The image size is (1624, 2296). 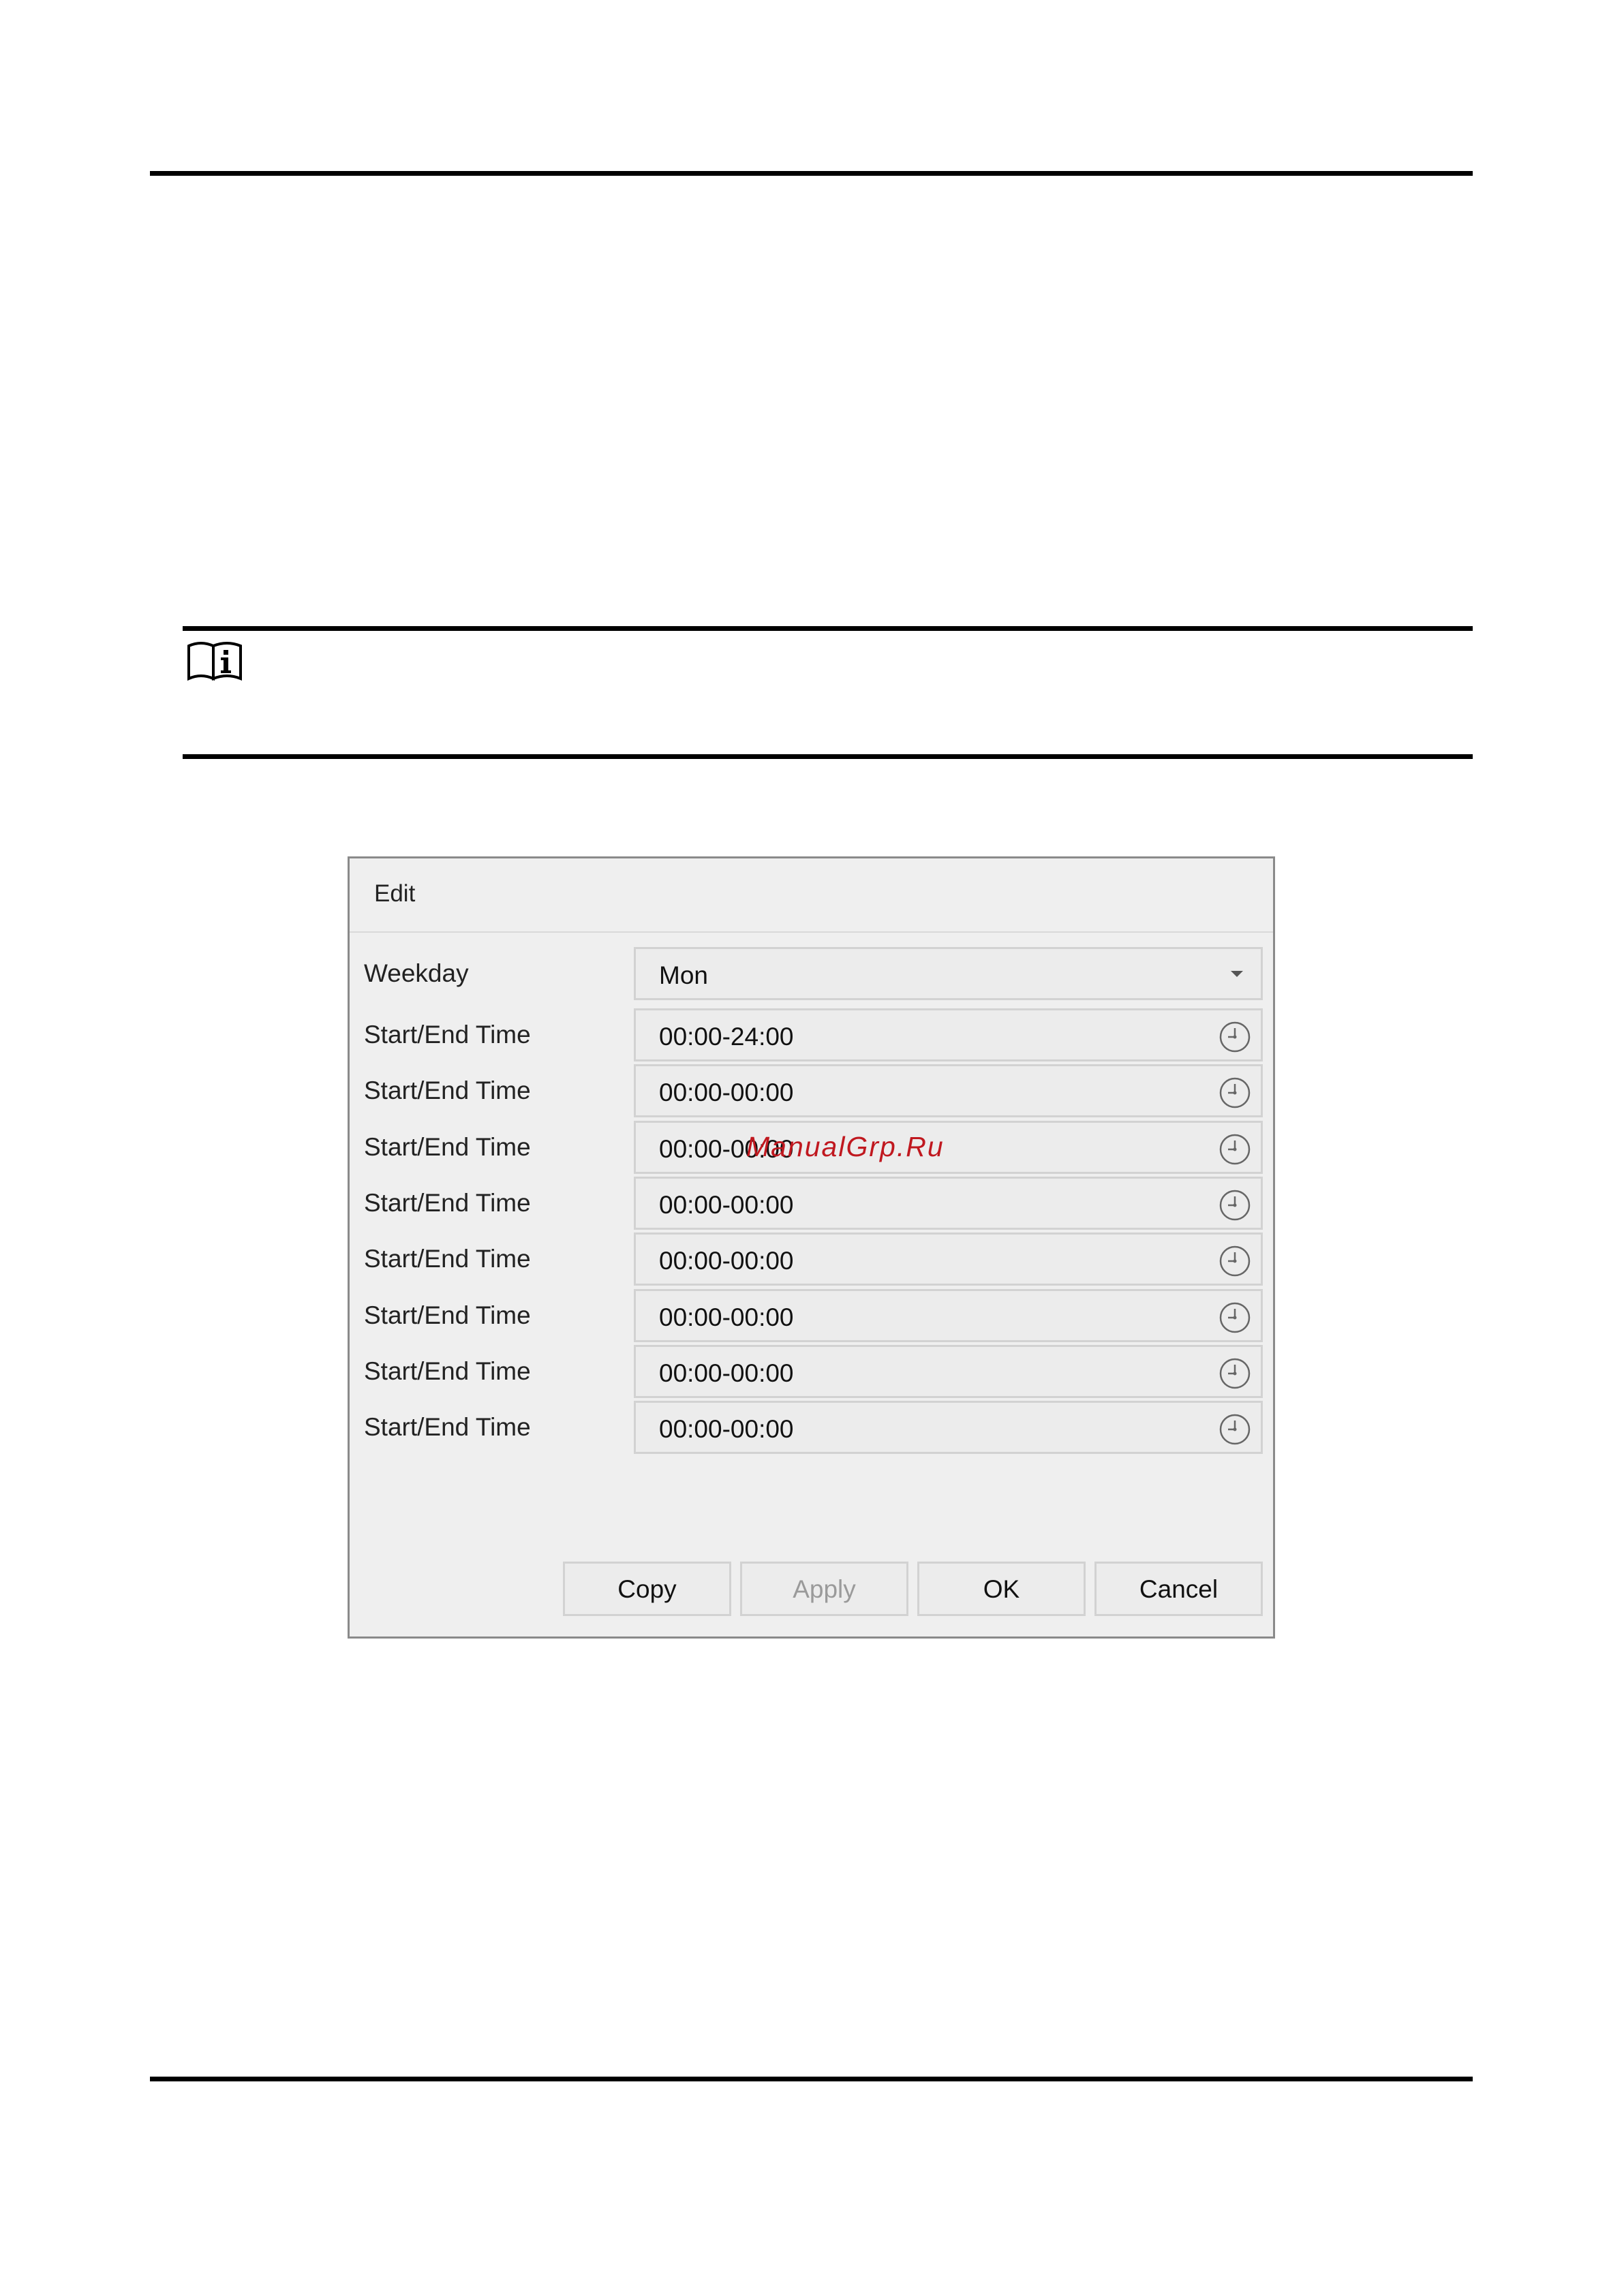 What do you see at coordinates (395, 894) in the screenshot?
I see `dialog-title: Edit` at bounding box center [395, 894].